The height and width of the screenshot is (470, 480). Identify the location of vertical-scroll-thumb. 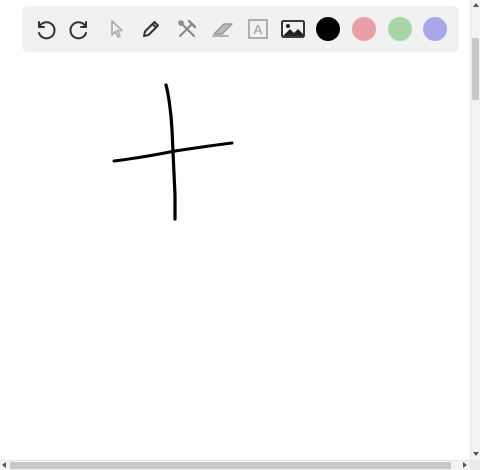
(475, 69).